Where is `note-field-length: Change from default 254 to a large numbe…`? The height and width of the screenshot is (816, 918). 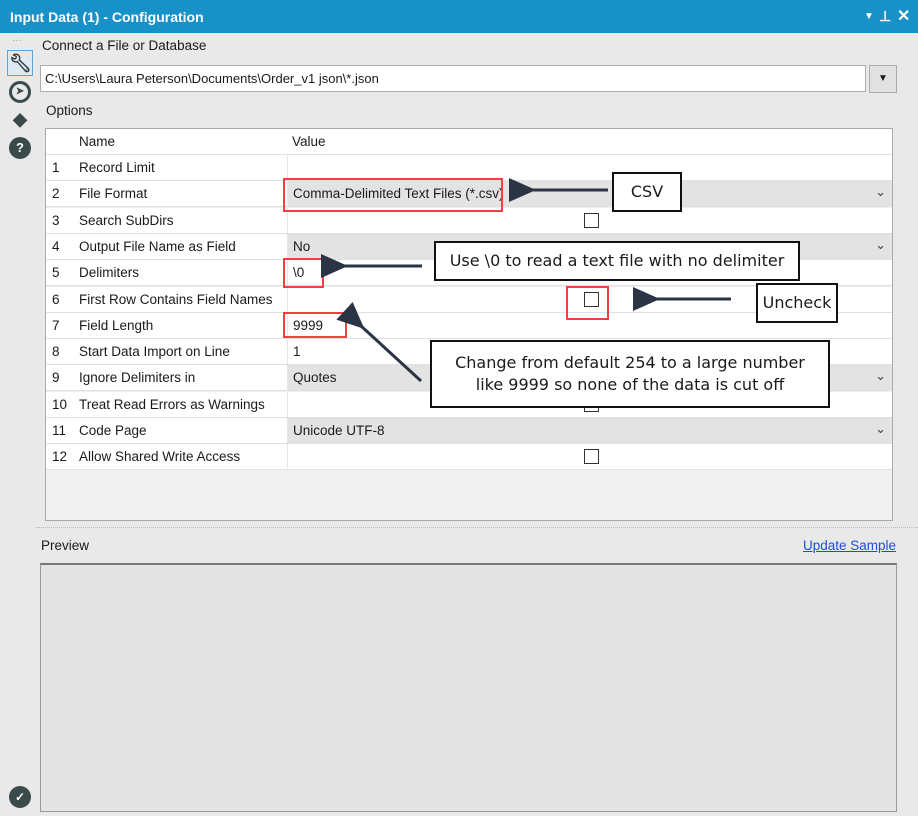
note-field-length: Change from default 254 to a large numbe… is located at coordinates (630, 374).